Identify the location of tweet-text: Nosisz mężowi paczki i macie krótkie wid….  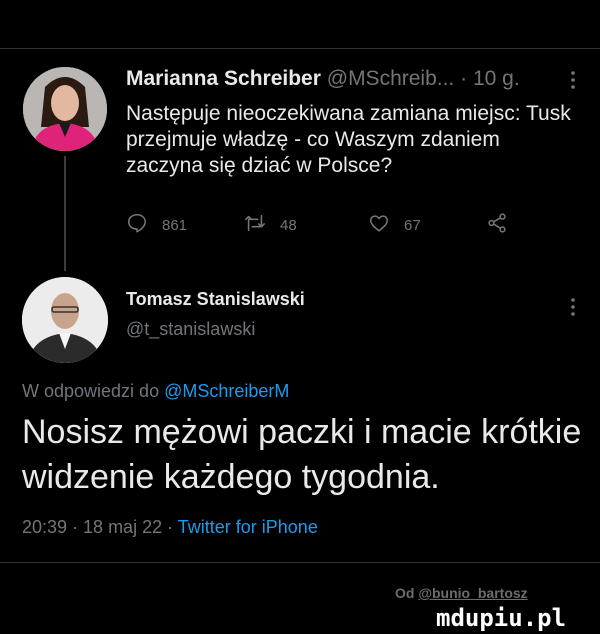
(302, 454).